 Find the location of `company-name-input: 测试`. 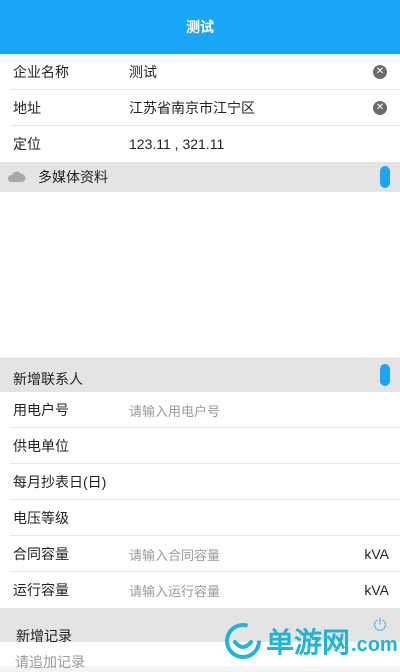

company-name-input: 测试 is located at coordinates (143, 72).